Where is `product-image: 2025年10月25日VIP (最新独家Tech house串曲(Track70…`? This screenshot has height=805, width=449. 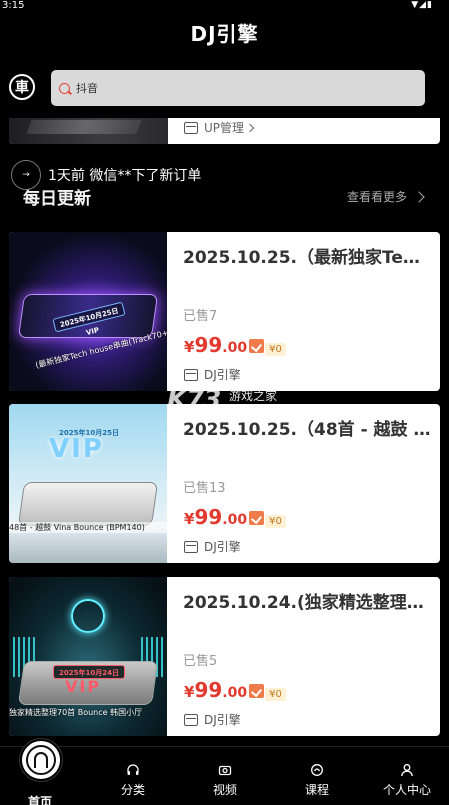
product-image: 2025年10月25日VIP (最新独家Tech house串曲(Track70… is located at coordinates (88, 311).